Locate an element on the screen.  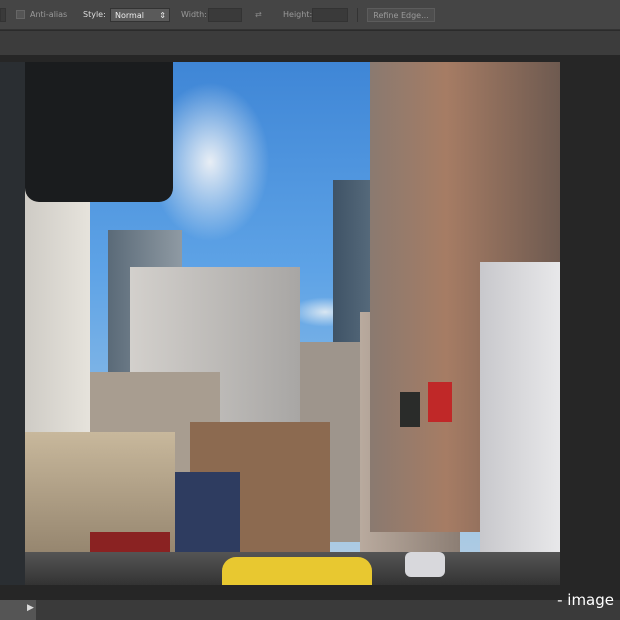
height-input is located at coordinates (330, 15).